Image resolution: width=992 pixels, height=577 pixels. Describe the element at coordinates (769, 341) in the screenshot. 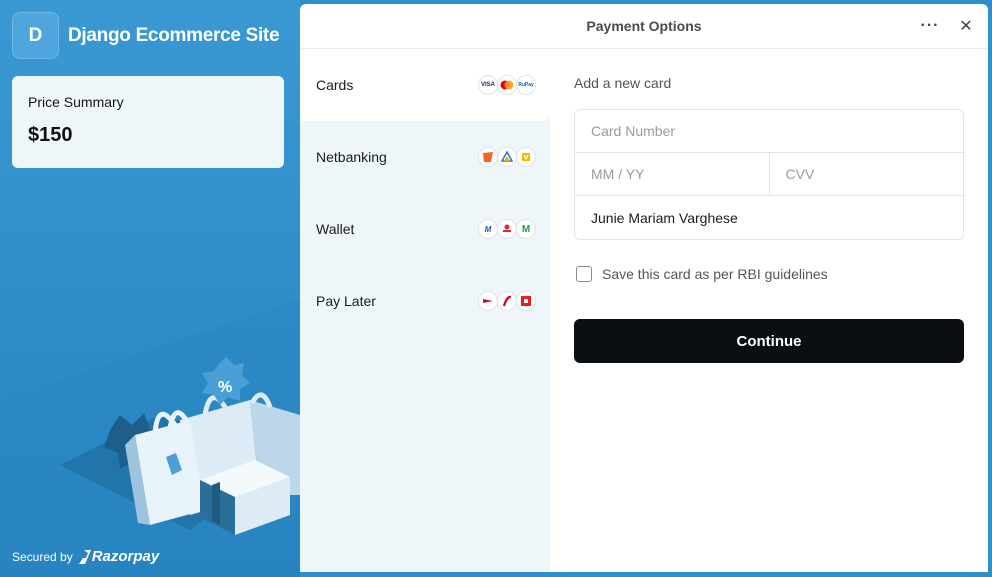

I see `continue-button: Continue` at that location.